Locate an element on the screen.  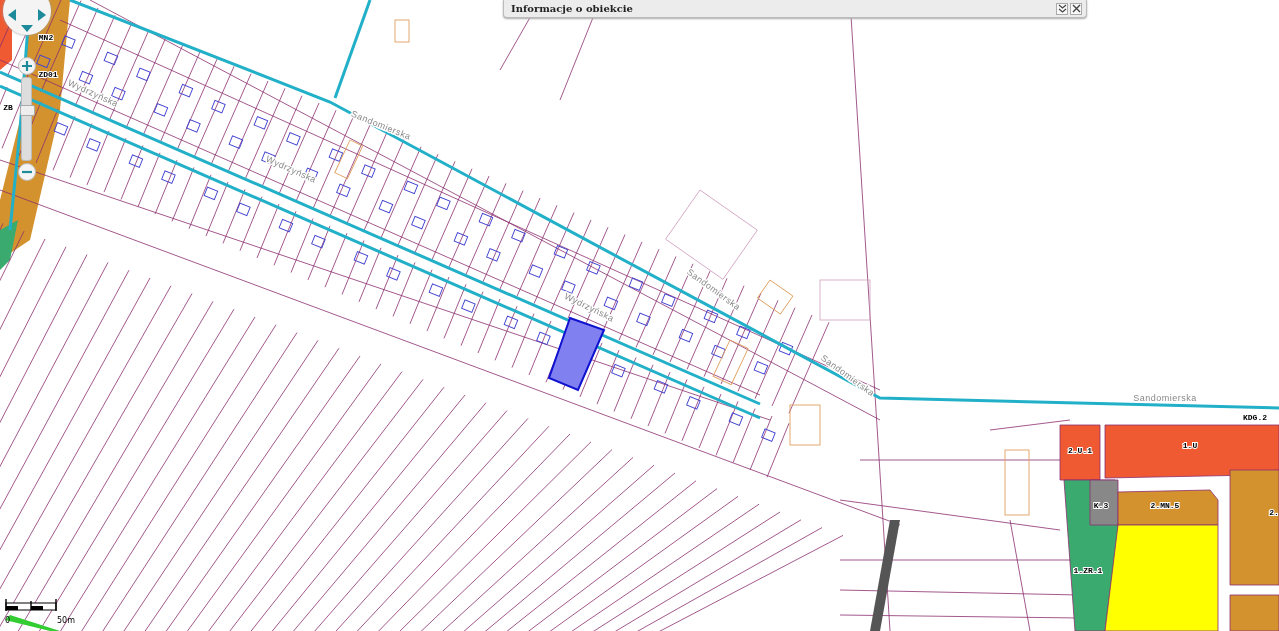
zone-label: 2.U.1 is located at coordinates (1080, 450).